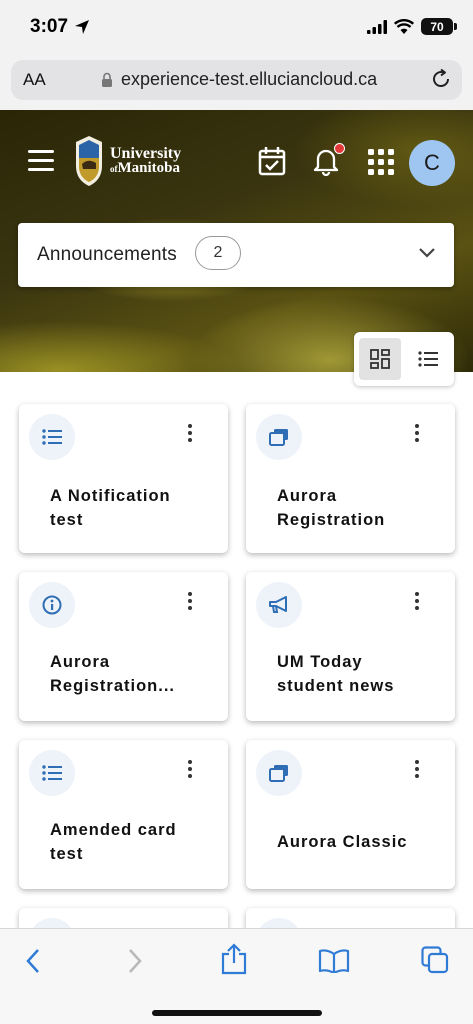 This screenshot has width=473, height=1024. I want to click on wifi-icon, so click(404, 26).